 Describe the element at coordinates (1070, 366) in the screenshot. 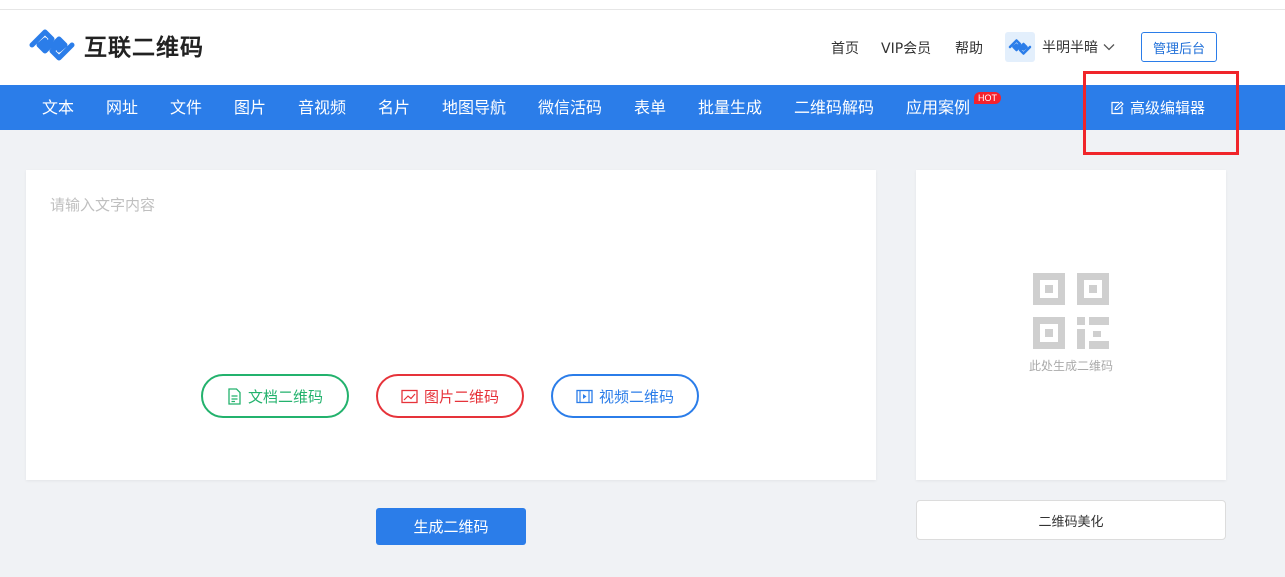

I see `qrcode-placeholder-text: 此处生成二维码` at that location.